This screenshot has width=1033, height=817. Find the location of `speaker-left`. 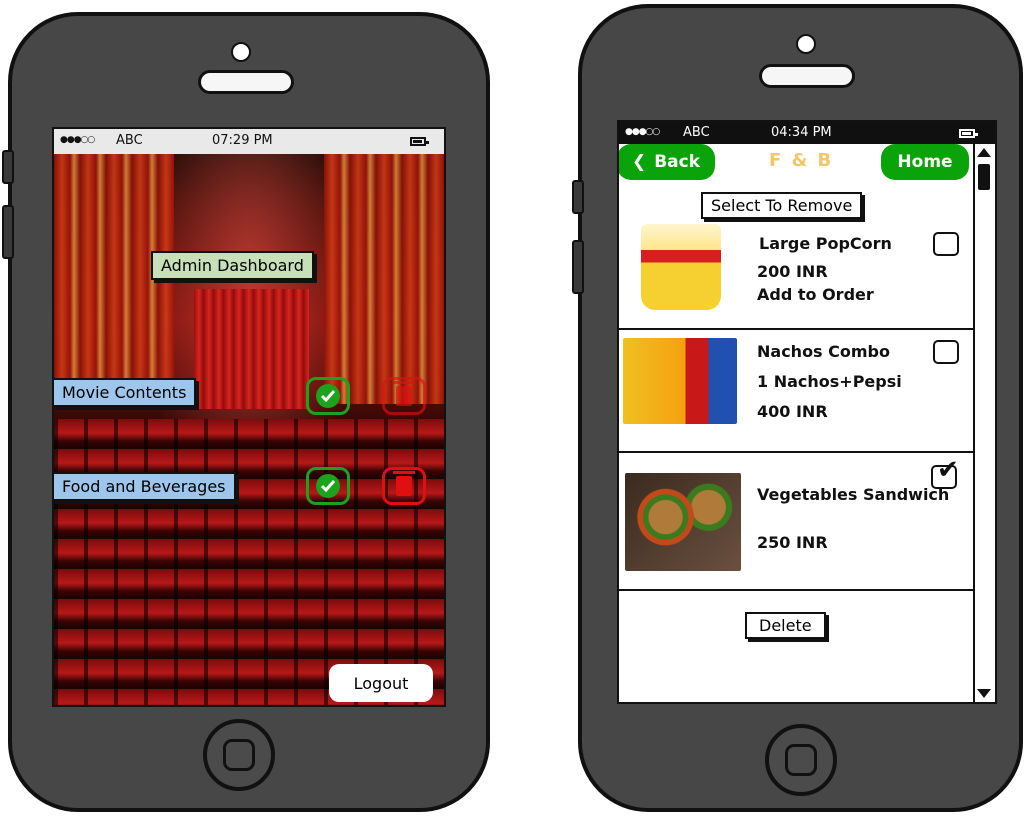

speaker-left is located at coordinates (246, 82).